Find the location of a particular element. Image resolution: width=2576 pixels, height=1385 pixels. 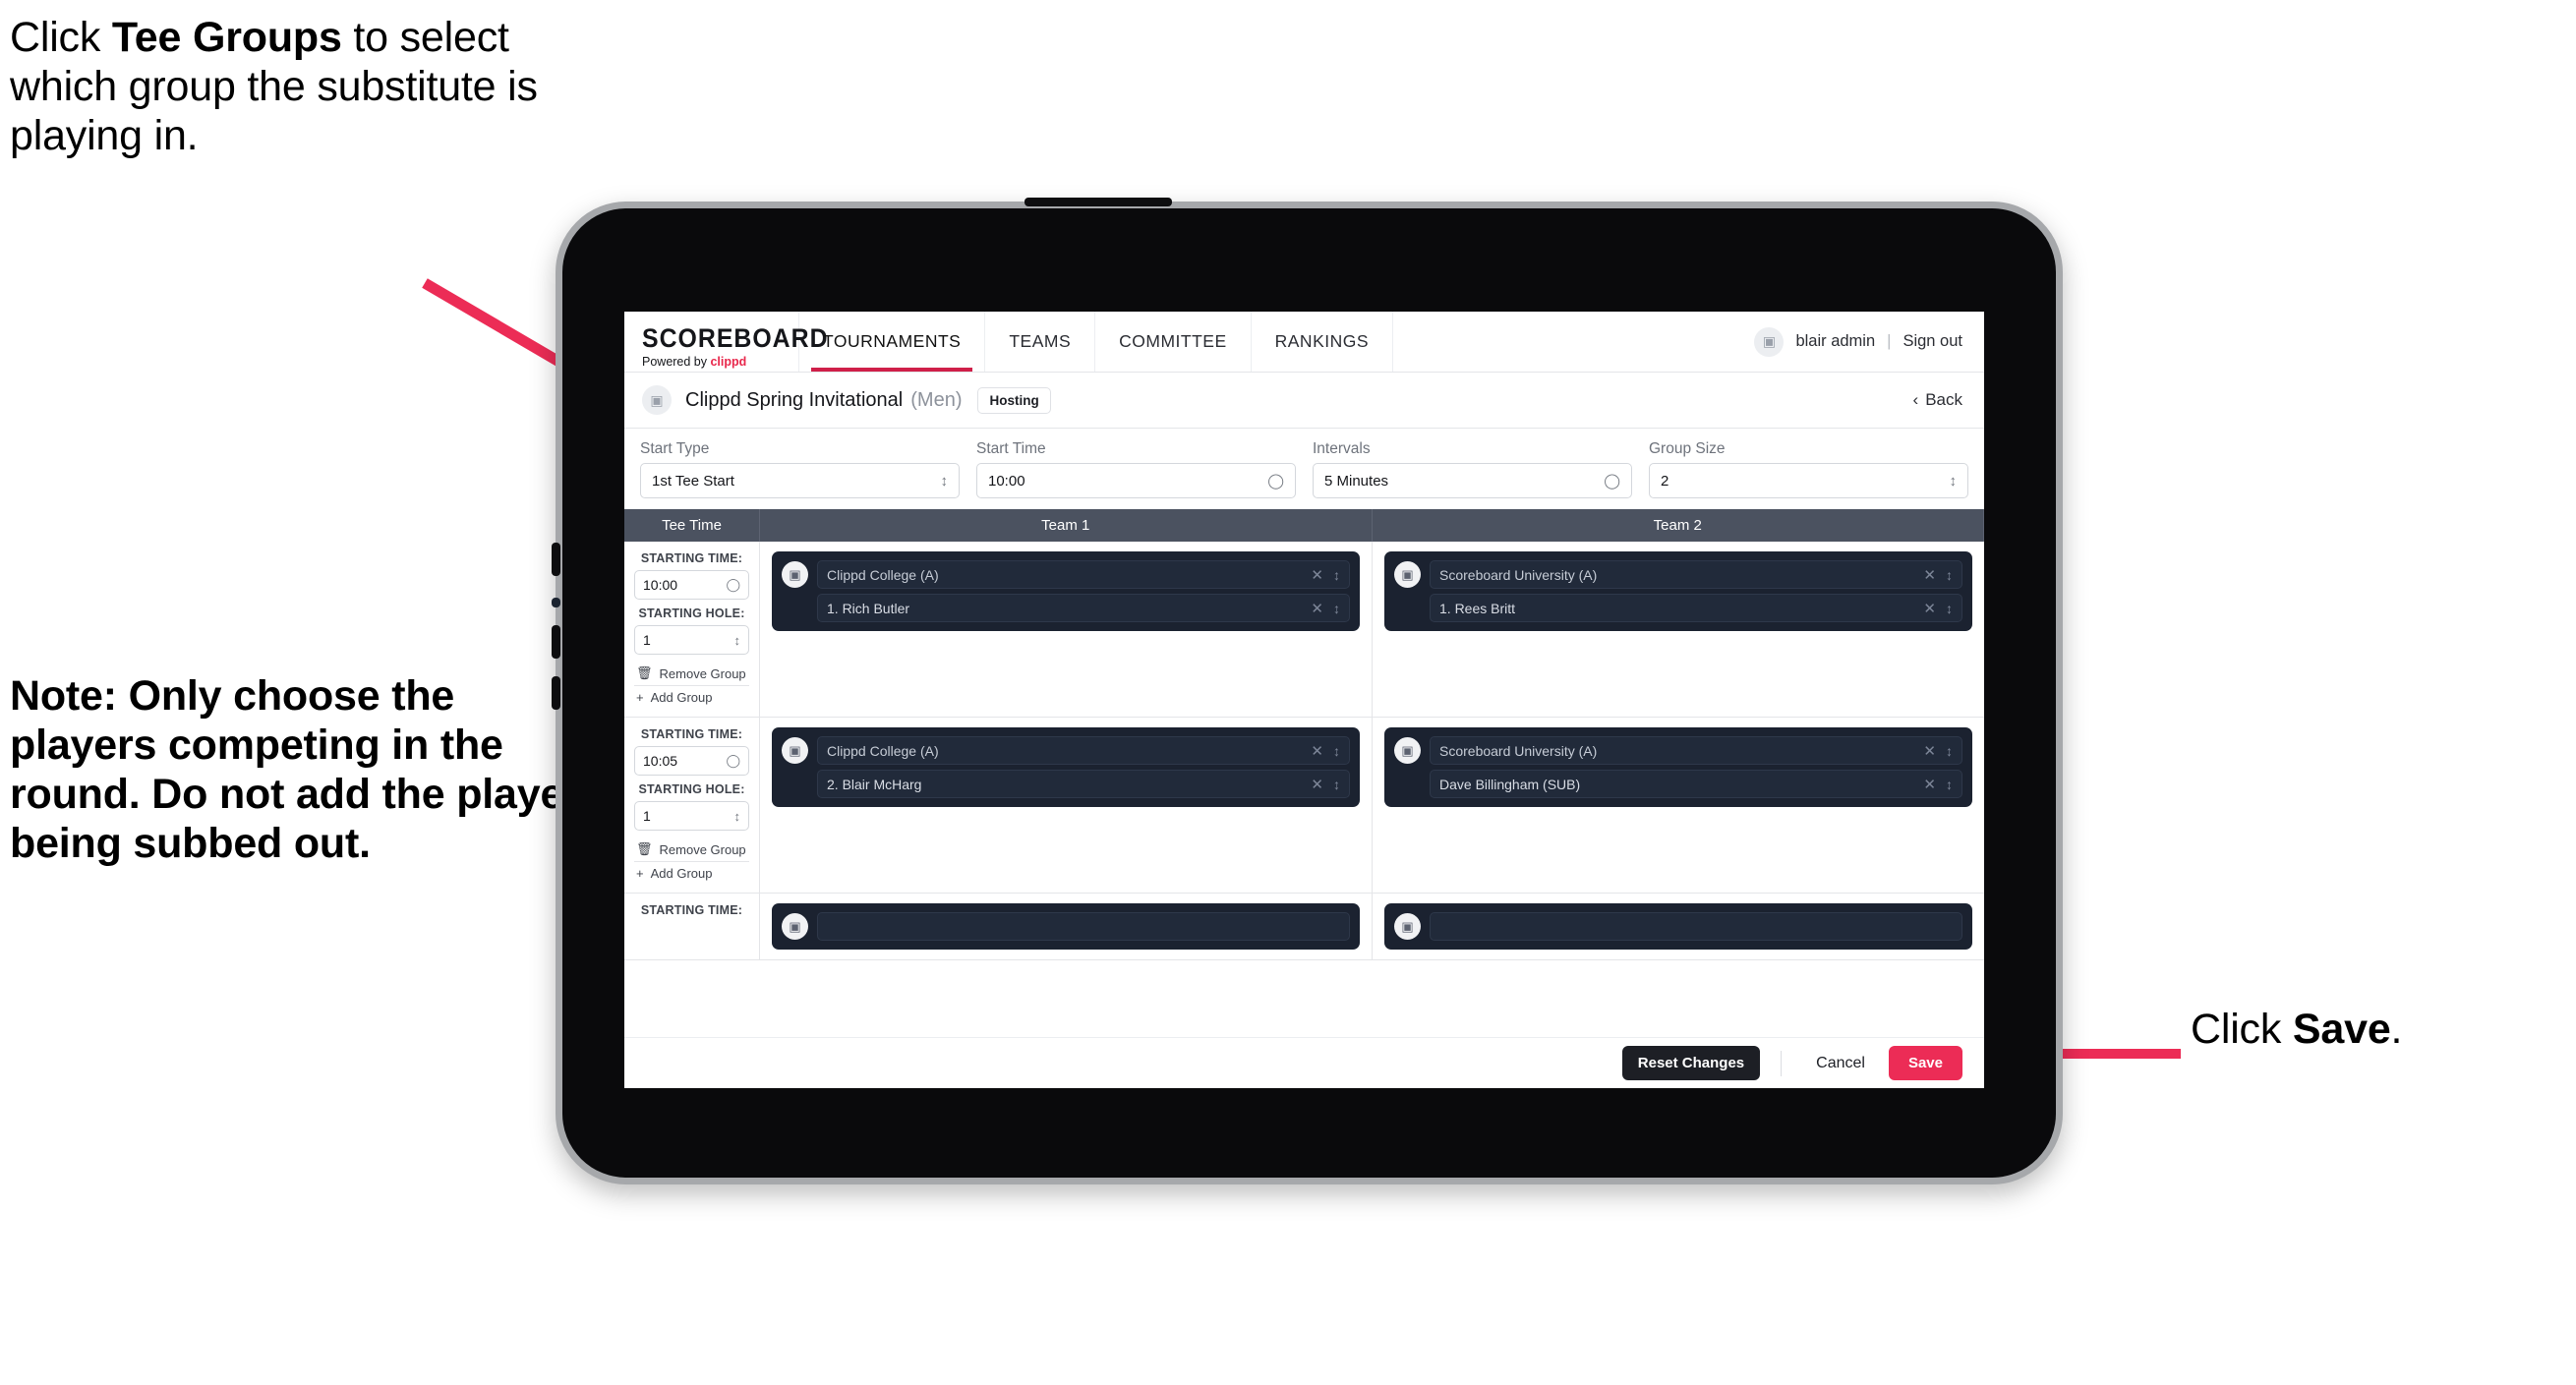

tablet-side-indicator is located at coordinates (556, 602).